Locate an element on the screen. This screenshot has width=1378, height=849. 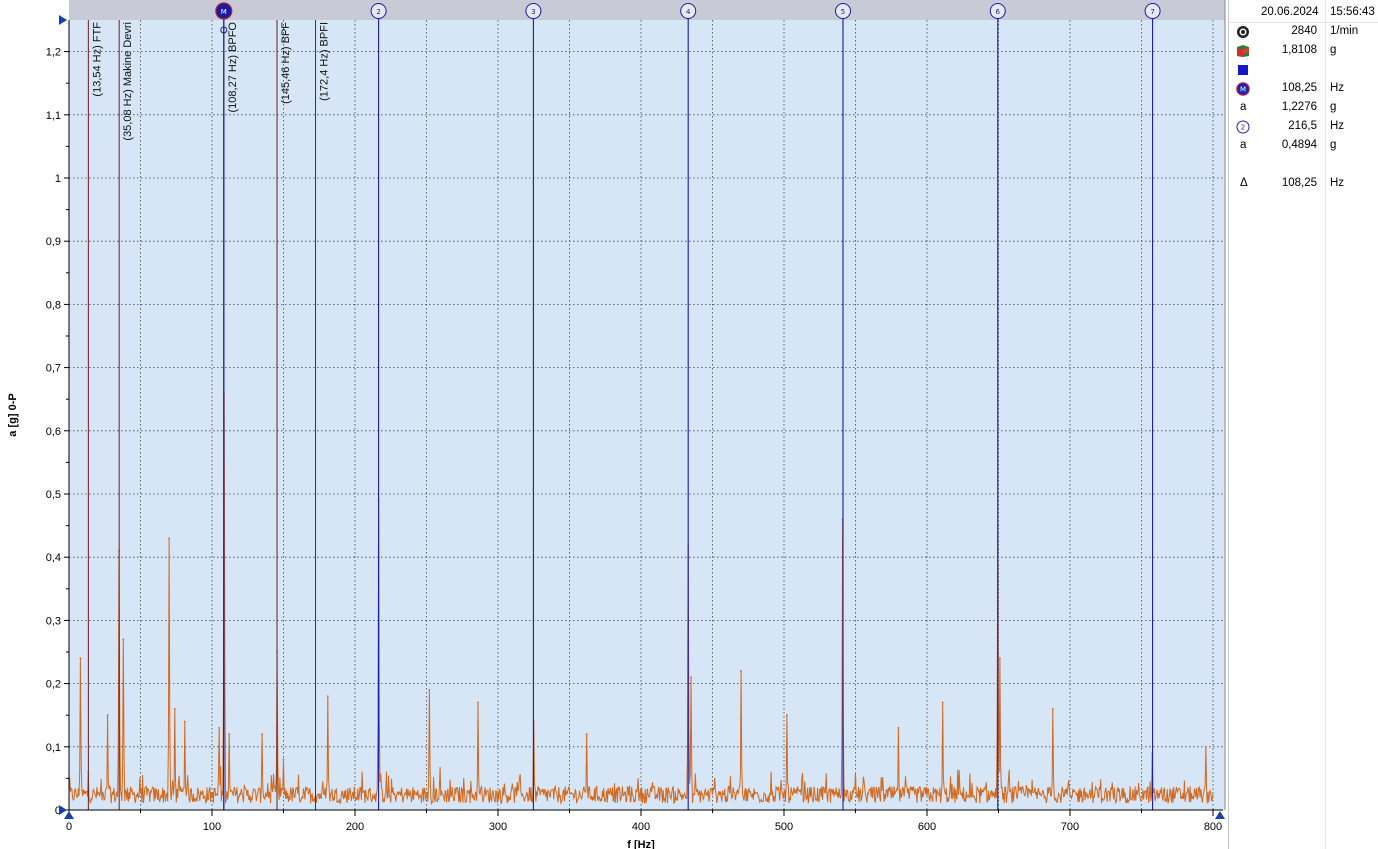
rpm-row: 2840 1/min is located at coordinates (1303, 31).